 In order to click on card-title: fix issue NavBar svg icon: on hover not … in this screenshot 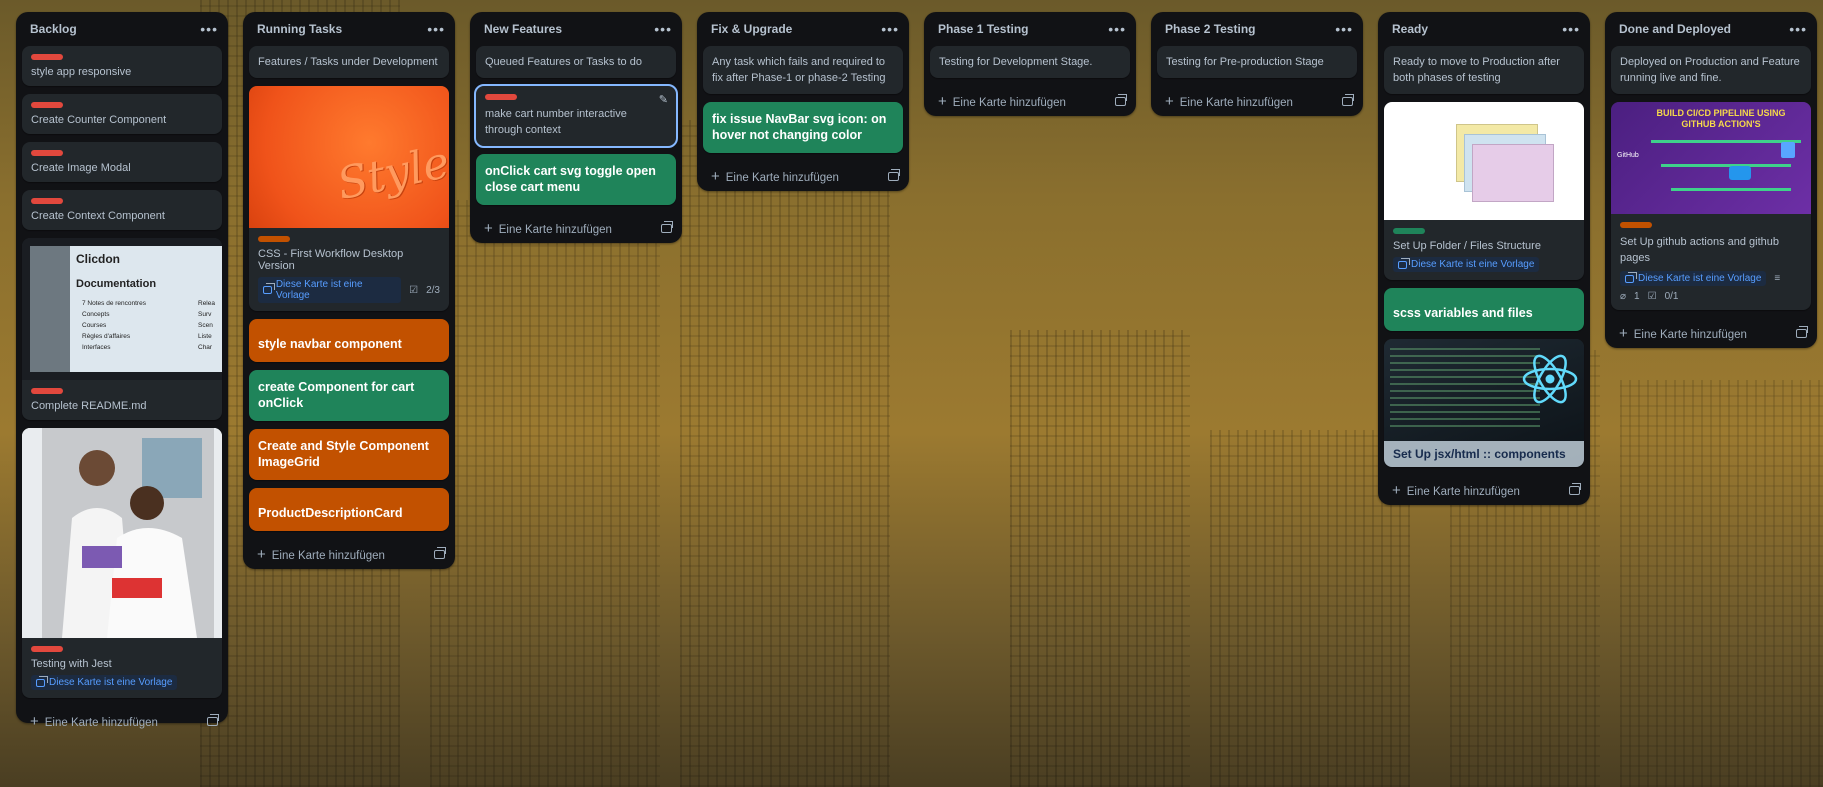, I will do `click(799, 127)`.